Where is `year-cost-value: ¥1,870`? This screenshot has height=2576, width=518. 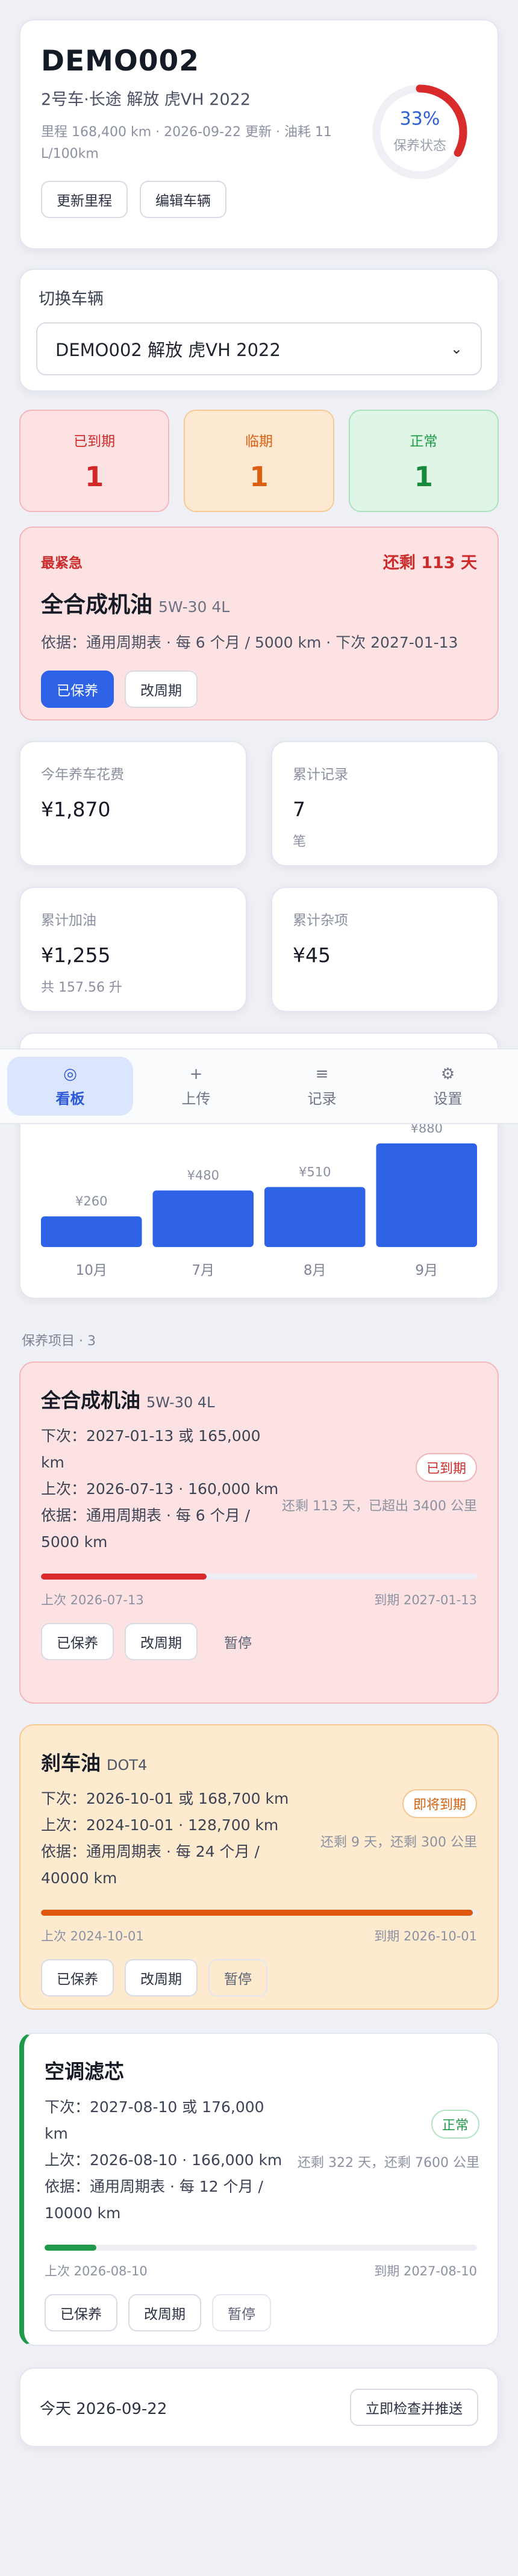
year-cost-value: ¥1,870 is located at coordinates (76, 810).